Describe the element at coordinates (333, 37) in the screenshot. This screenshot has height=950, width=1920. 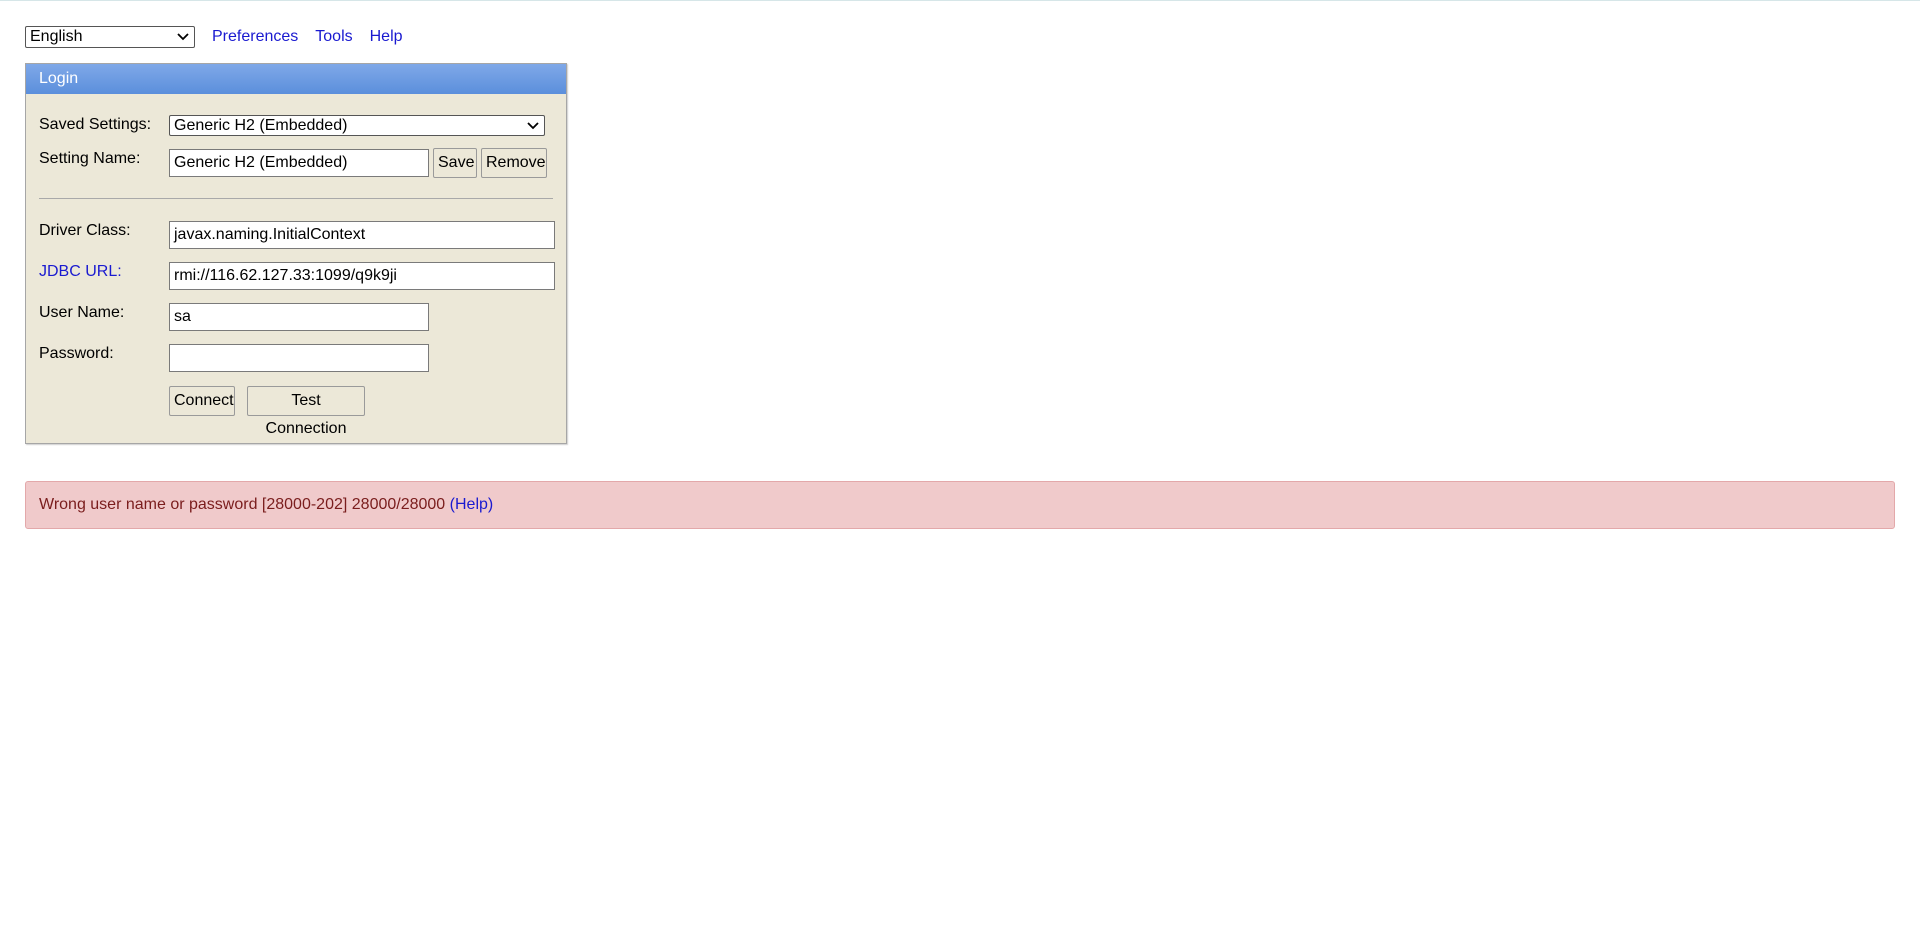
I see `tools-link: Tools` at that location.